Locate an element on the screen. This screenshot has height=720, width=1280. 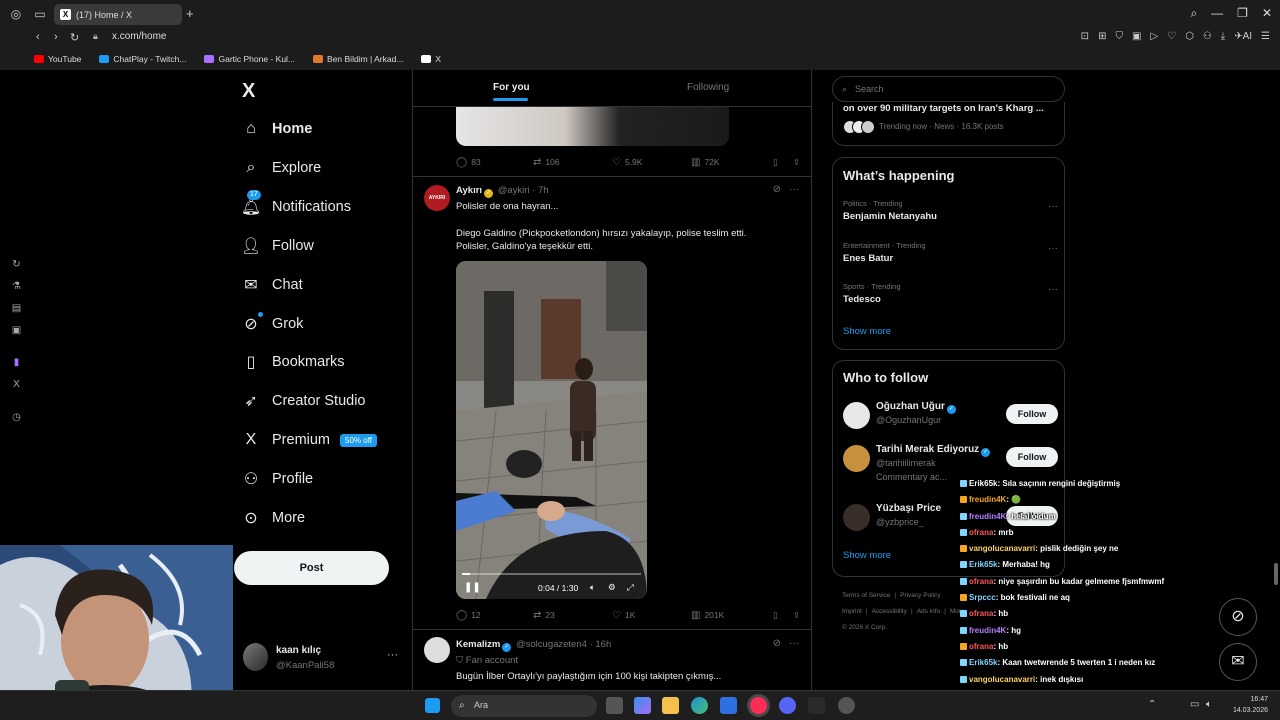
imprint-link: Imprint is located at coordinates (852, 611).